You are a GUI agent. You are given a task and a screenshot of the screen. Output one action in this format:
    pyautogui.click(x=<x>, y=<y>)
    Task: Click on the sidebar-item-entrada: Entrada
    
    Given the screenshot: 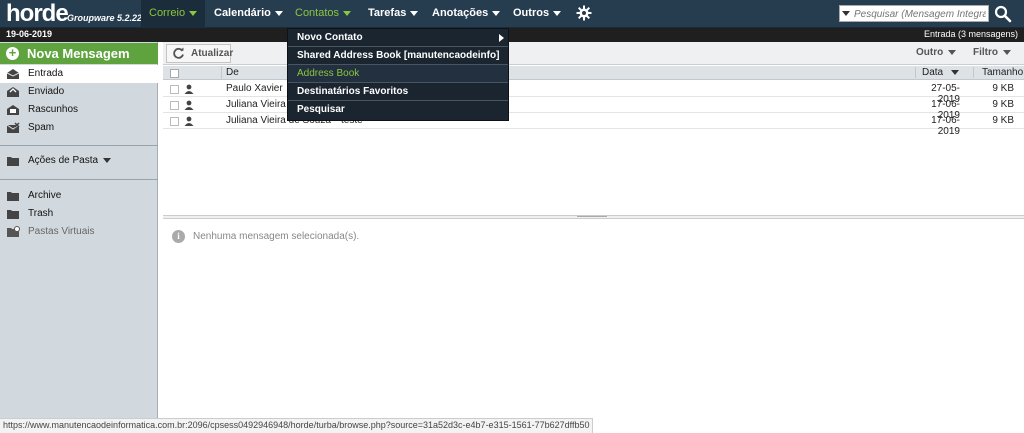 What is the action you would take?
    pyautogui.click(x=79, y=74)
    